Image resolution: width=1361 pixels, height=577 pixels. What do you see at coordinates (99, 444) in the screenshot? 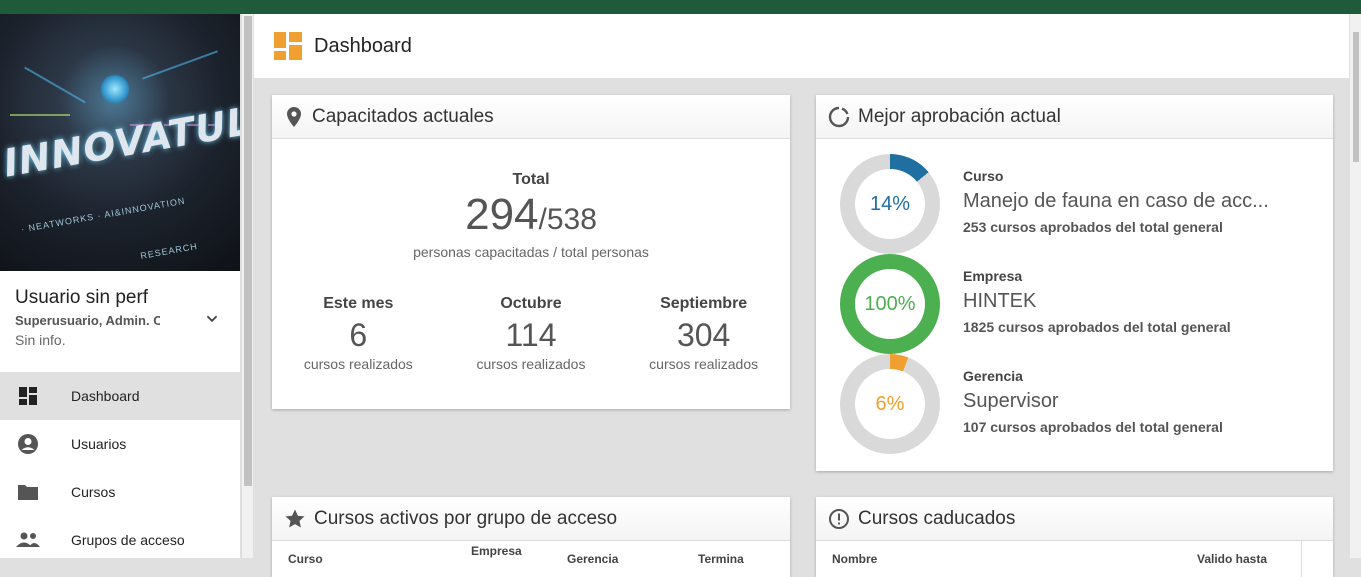
I see `sidebar-item-label: Usuarios` at bounding box center [99, 444].